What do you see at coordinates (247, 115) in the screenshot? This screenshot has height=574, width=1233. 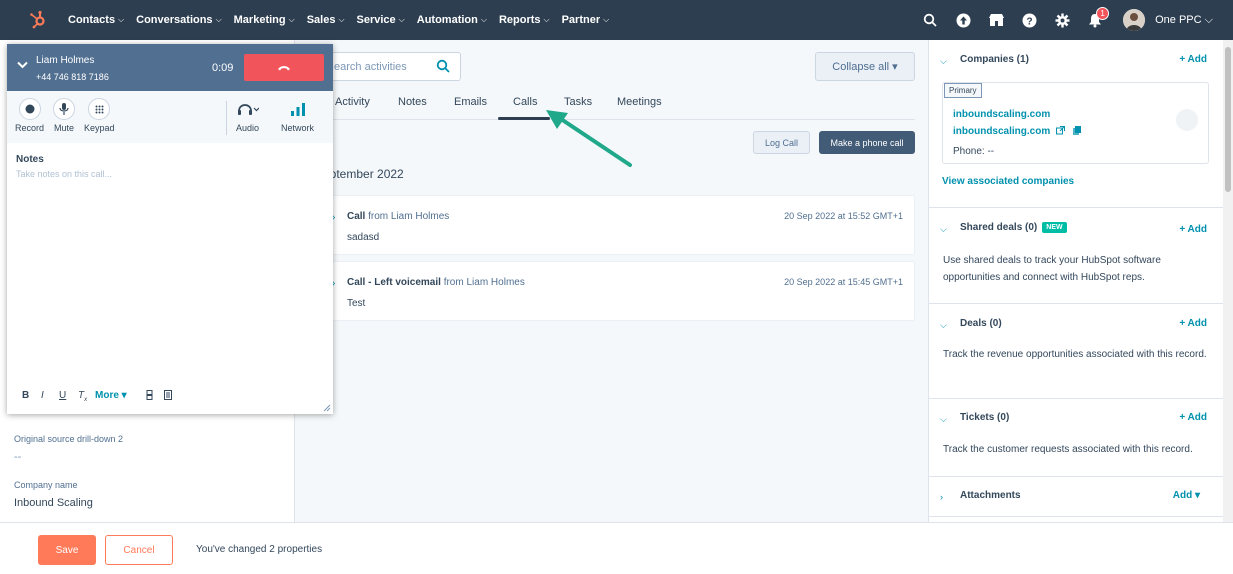 I see `audio-control: Audio` at bounding box center [247, 115].